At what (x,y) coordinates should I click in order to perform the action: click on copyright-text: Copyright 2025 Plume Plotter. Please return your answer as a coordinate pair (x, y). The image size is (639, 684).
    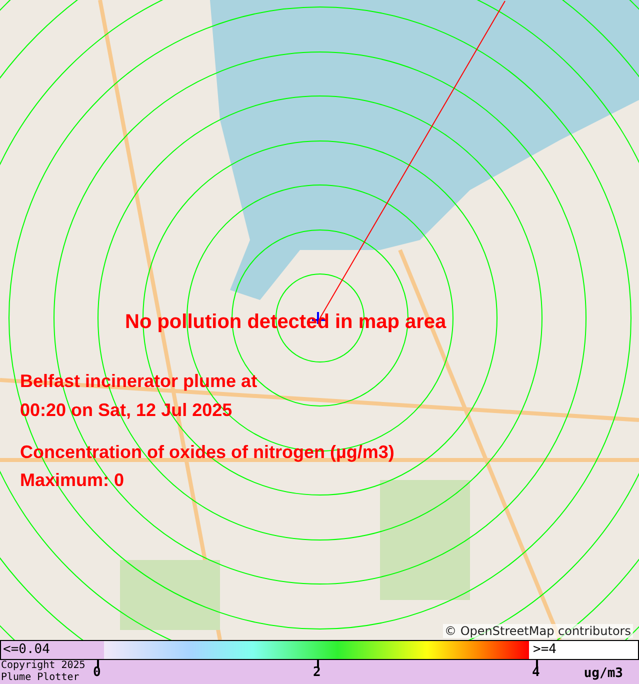
    Looking at the image, I should click on (43, 672).